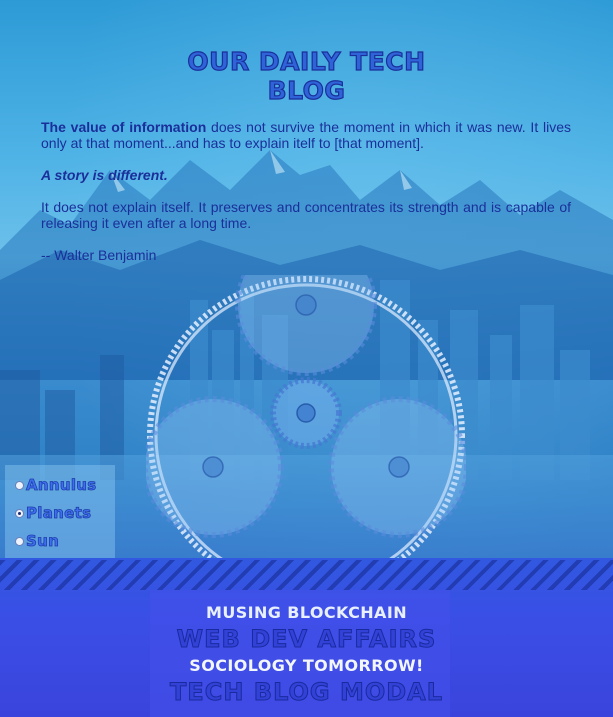  I want to click on planet-gear-left, so click(215, 467).